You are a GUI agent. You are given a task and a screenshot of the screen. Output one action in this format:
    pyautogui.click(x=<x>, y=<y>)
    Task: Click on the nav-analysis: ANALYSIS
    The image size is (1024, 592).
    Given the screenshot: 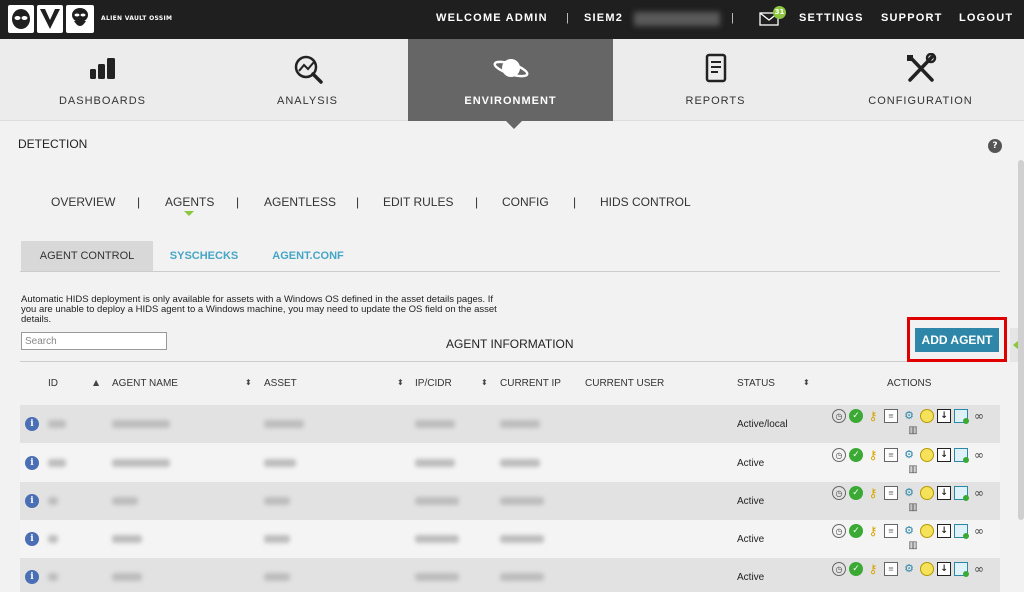 What is the action you would take?
    pyautogui.click(x=307, y=80)
    